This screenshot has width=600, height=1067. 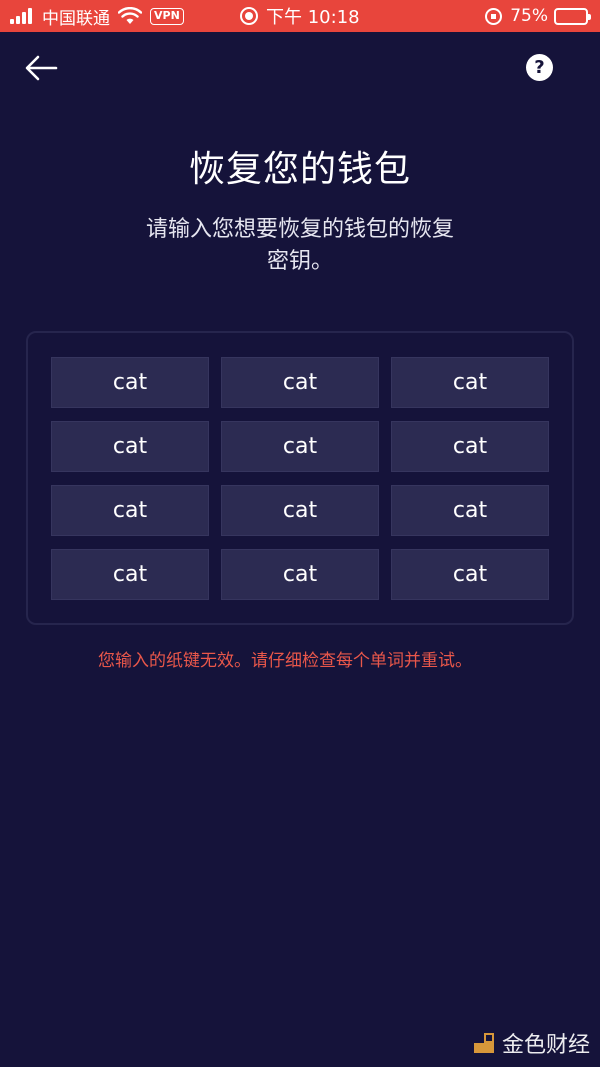 I want to click on signal-icon, so click(x=22, y=16).